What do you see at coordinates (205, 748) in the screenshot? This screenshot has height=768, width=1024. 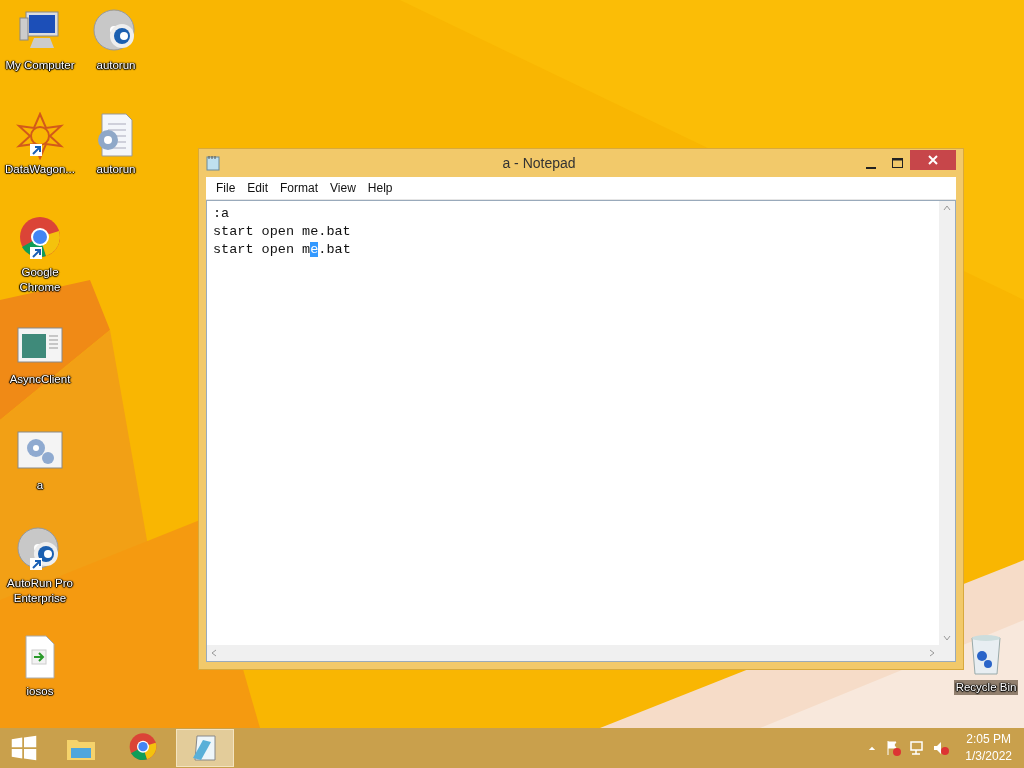 I see `taskbar-button` at bounding box center [205, 748].